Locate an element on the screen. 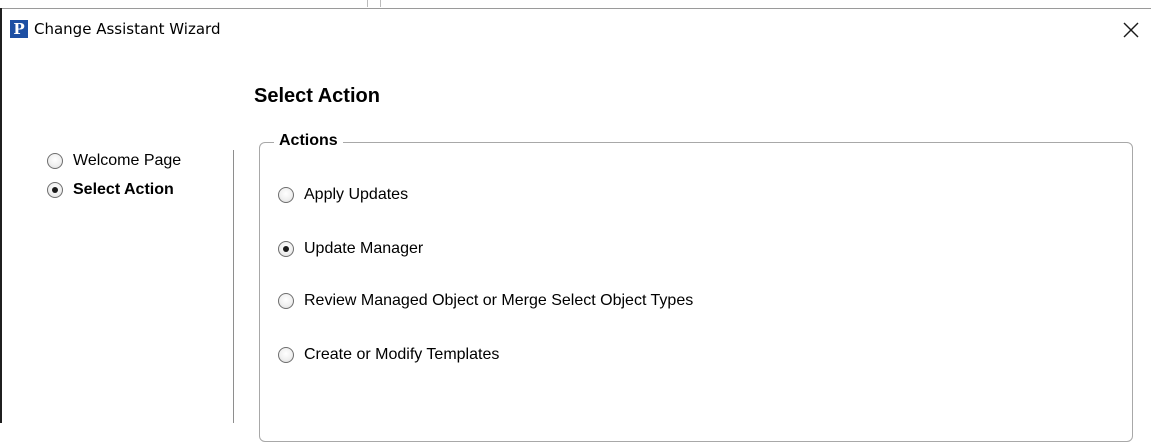 The image size is (1151, 442). close-button is located at coordinates (1131, 30).